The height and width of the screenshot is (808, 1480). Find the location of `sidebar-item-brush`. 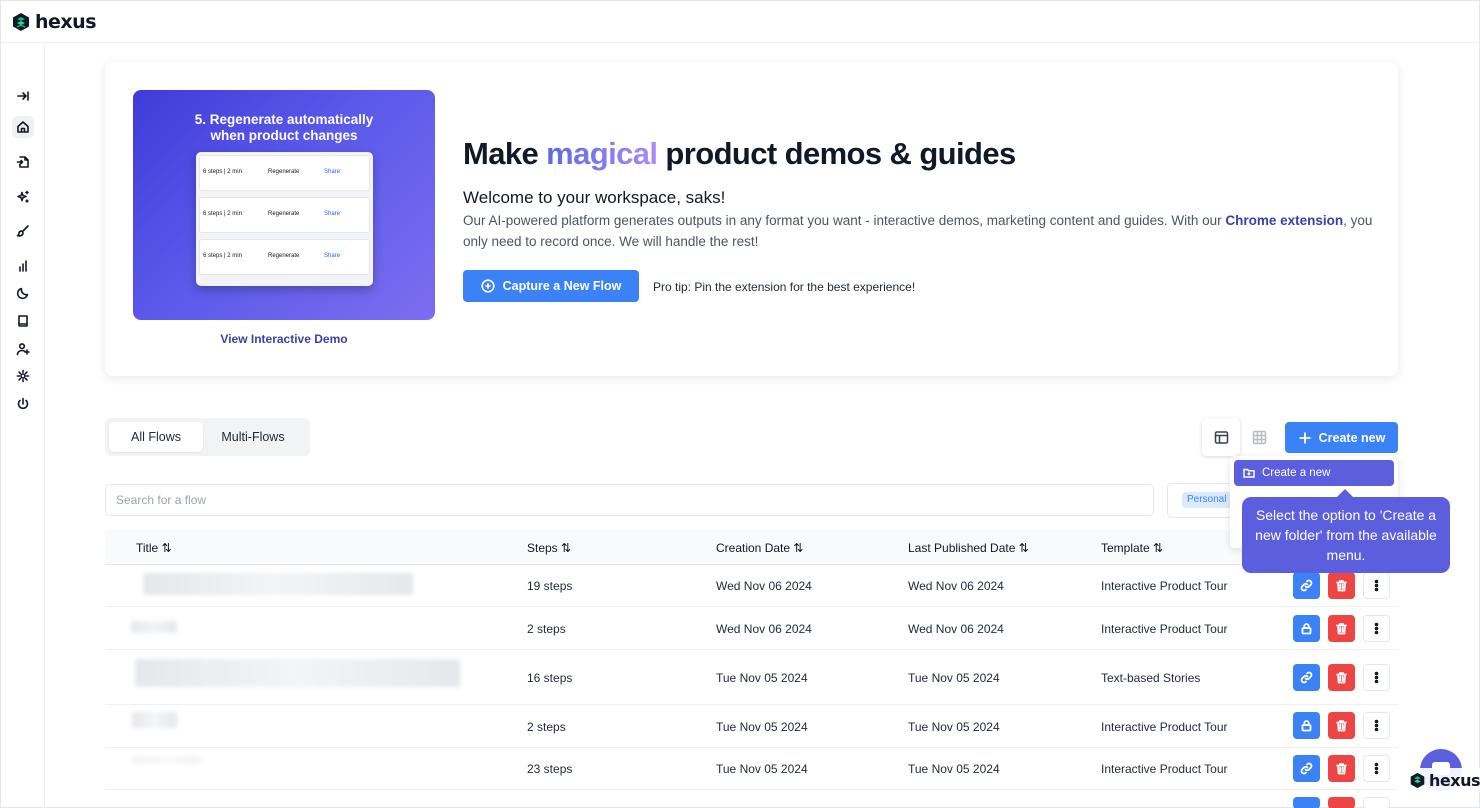

sidebar-item-brush is located at coordinates (23, 231).